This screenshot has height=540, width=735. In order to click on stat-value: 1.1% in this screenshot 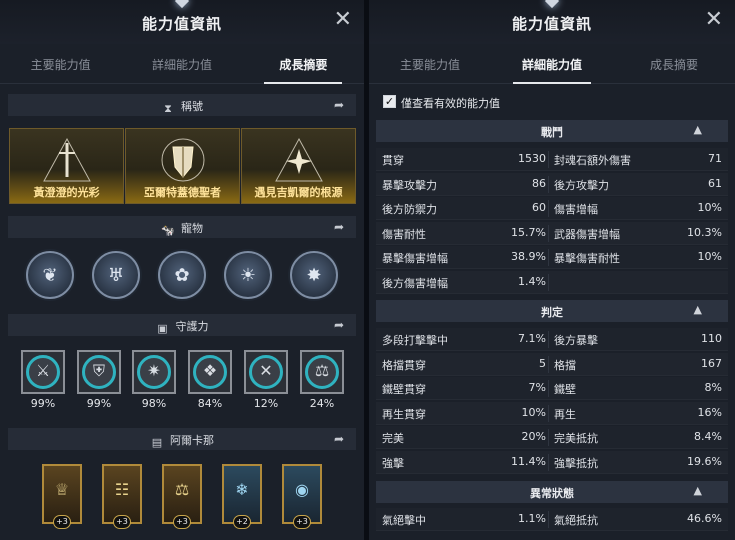, I will do `click(532, 518)`.